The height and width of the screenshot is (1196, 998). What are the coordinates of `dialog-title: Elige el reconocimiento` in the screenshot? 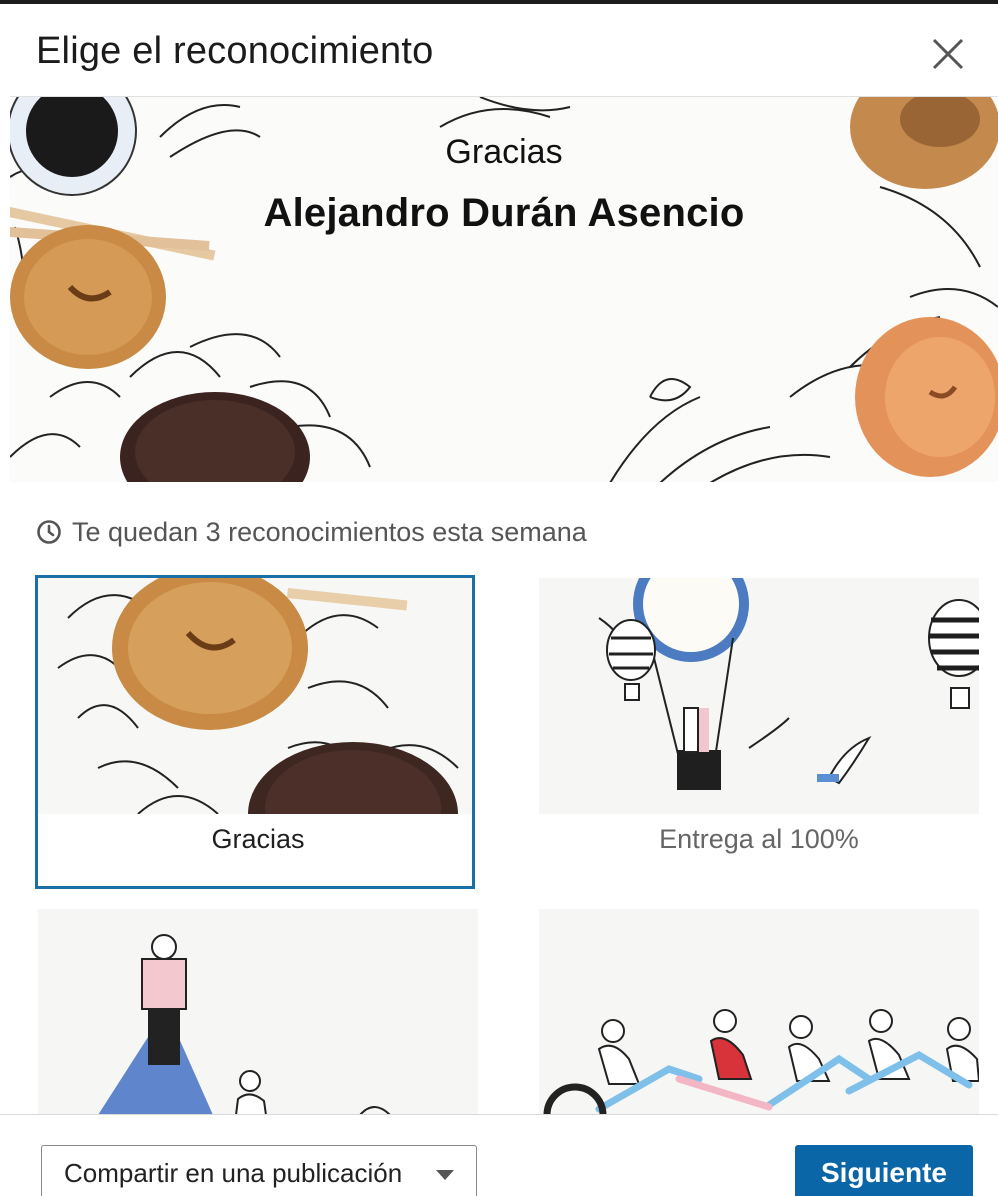 It's located at (235, 51).